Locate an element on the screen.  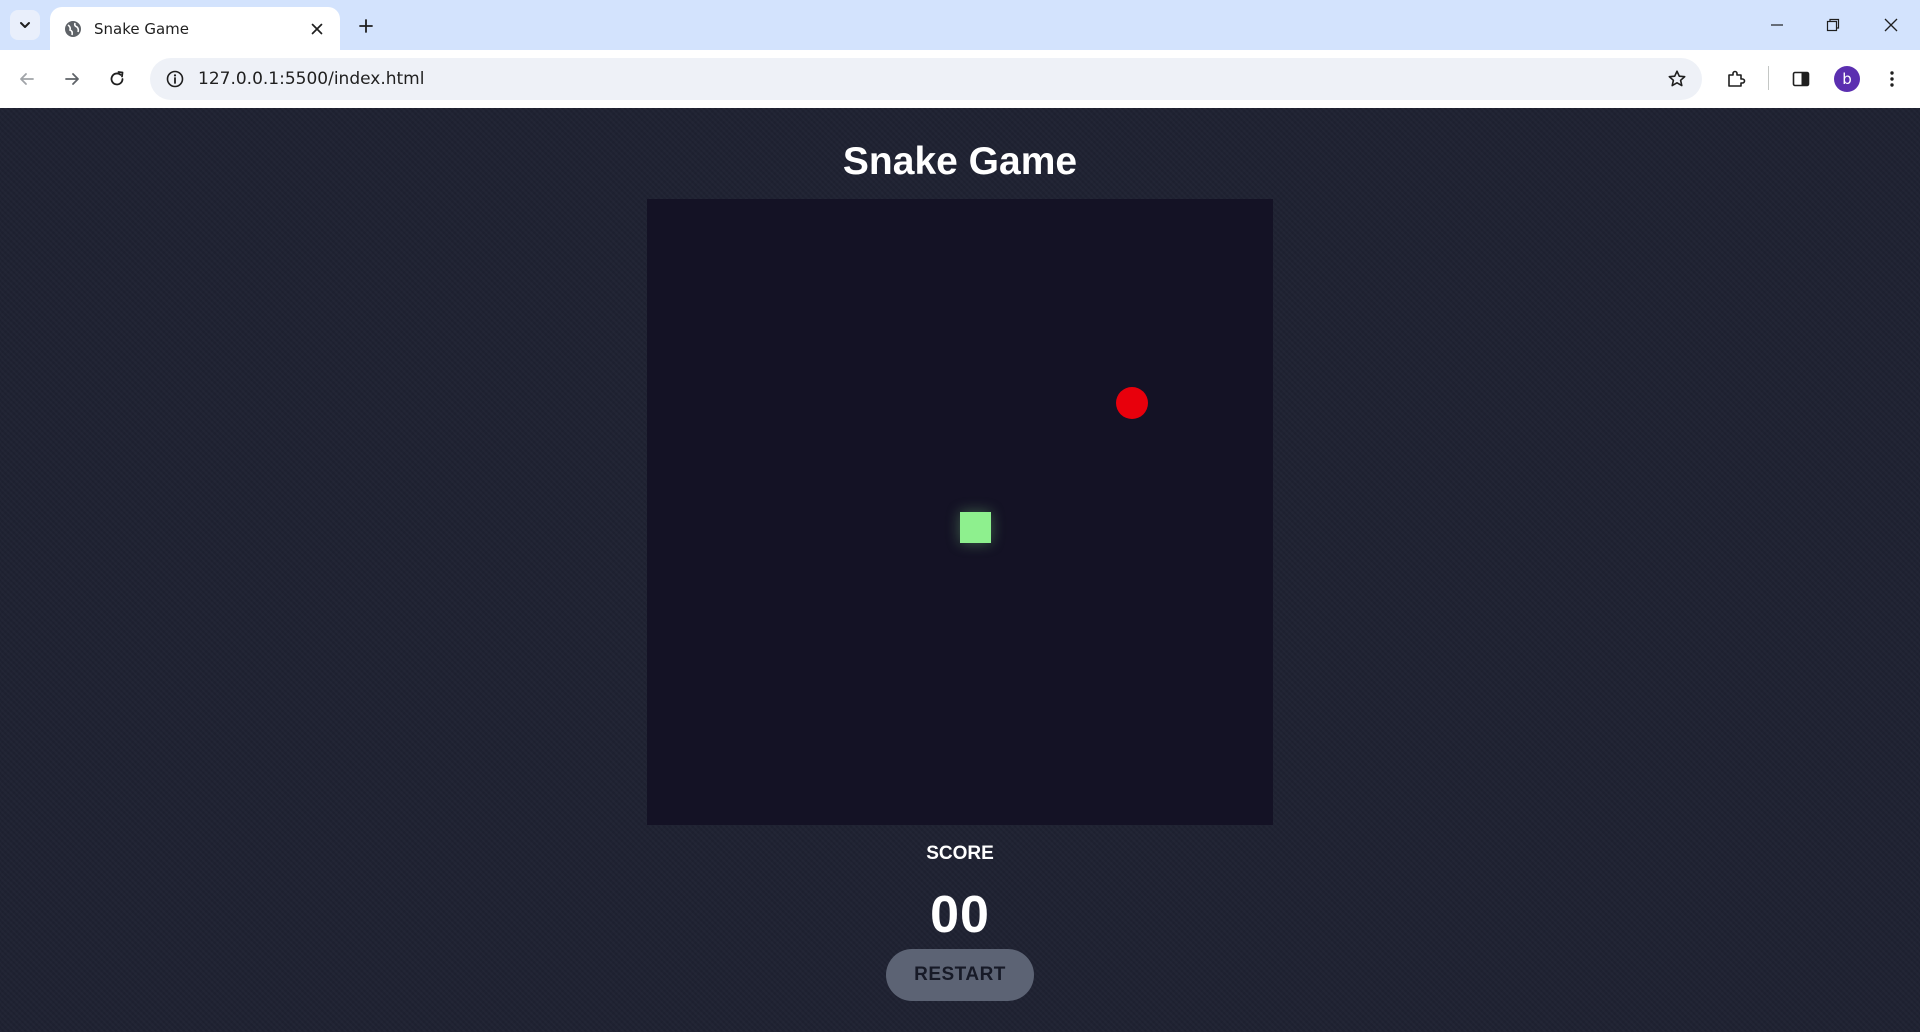
browser-menu-button is located at coordinates (1892, 79).